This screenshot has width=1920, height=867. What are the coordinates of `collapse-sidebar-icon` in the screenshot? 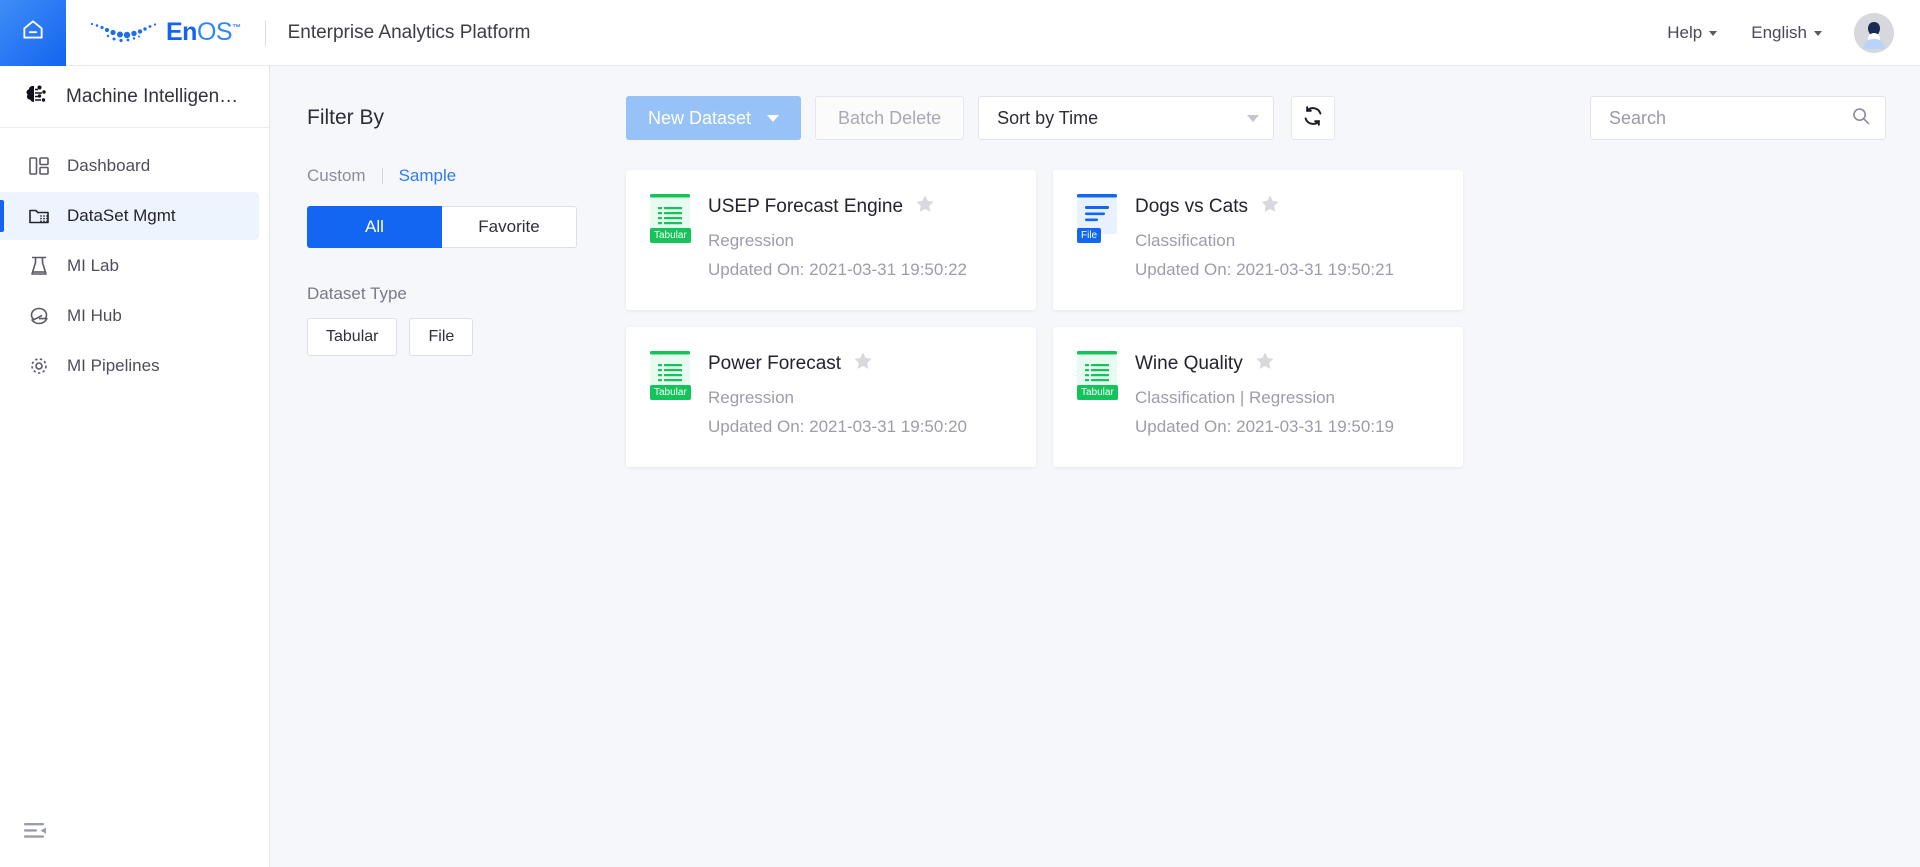 It's located at (36, 833).